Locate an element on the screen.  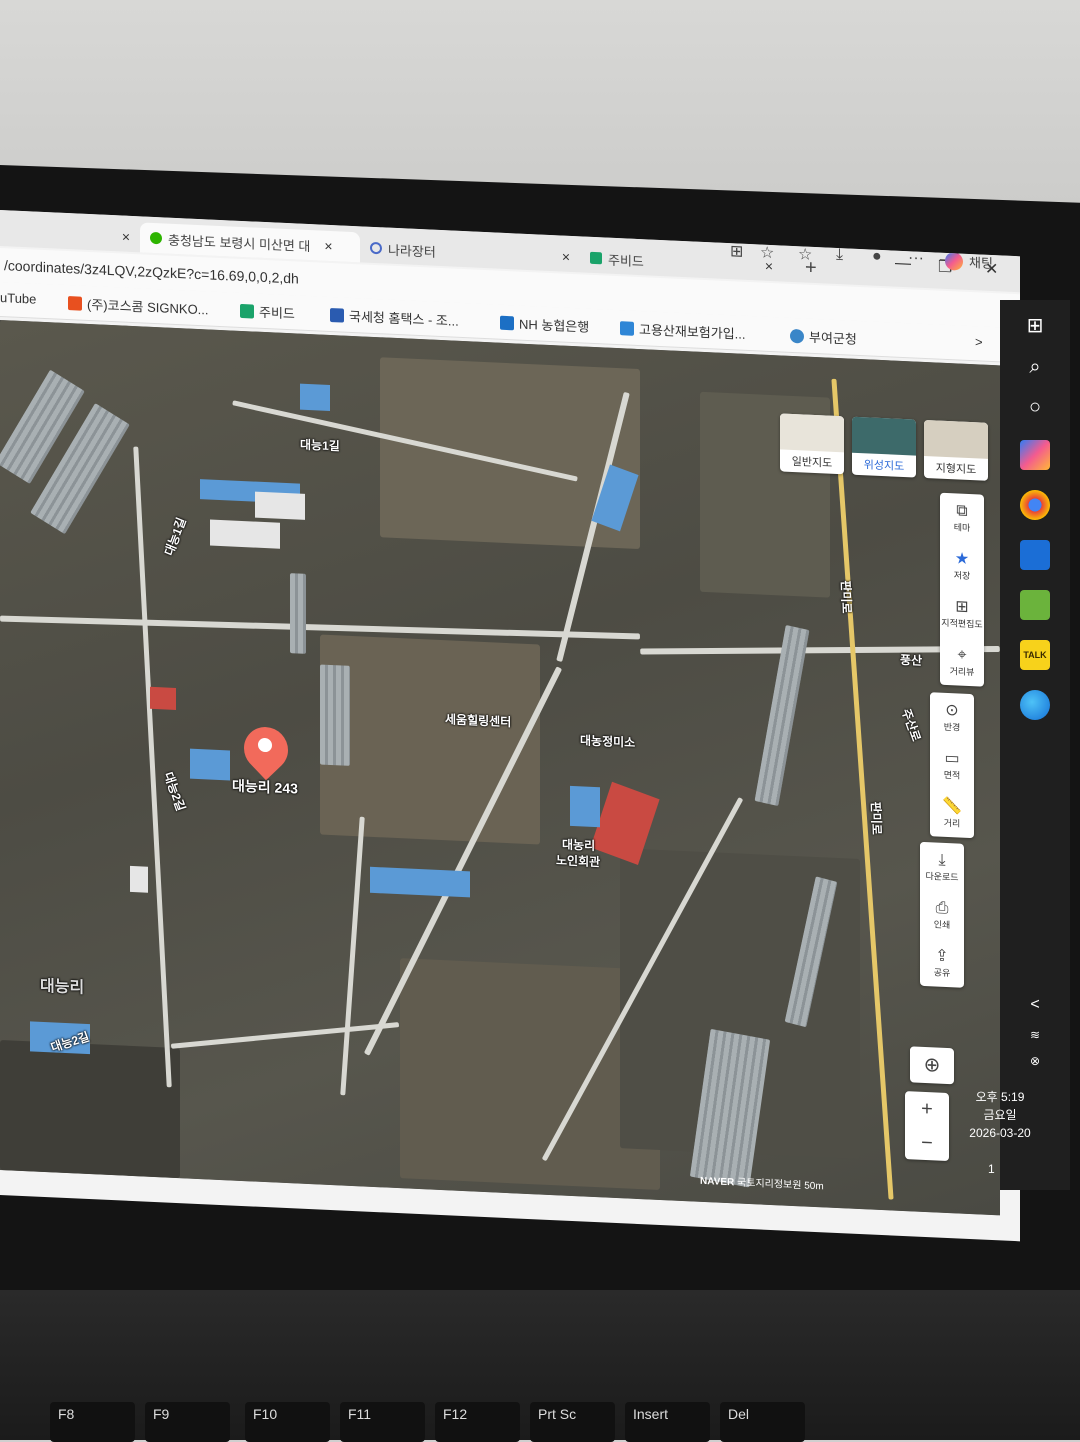
zoom-in-button: + is located at coordinates (927, 1109).